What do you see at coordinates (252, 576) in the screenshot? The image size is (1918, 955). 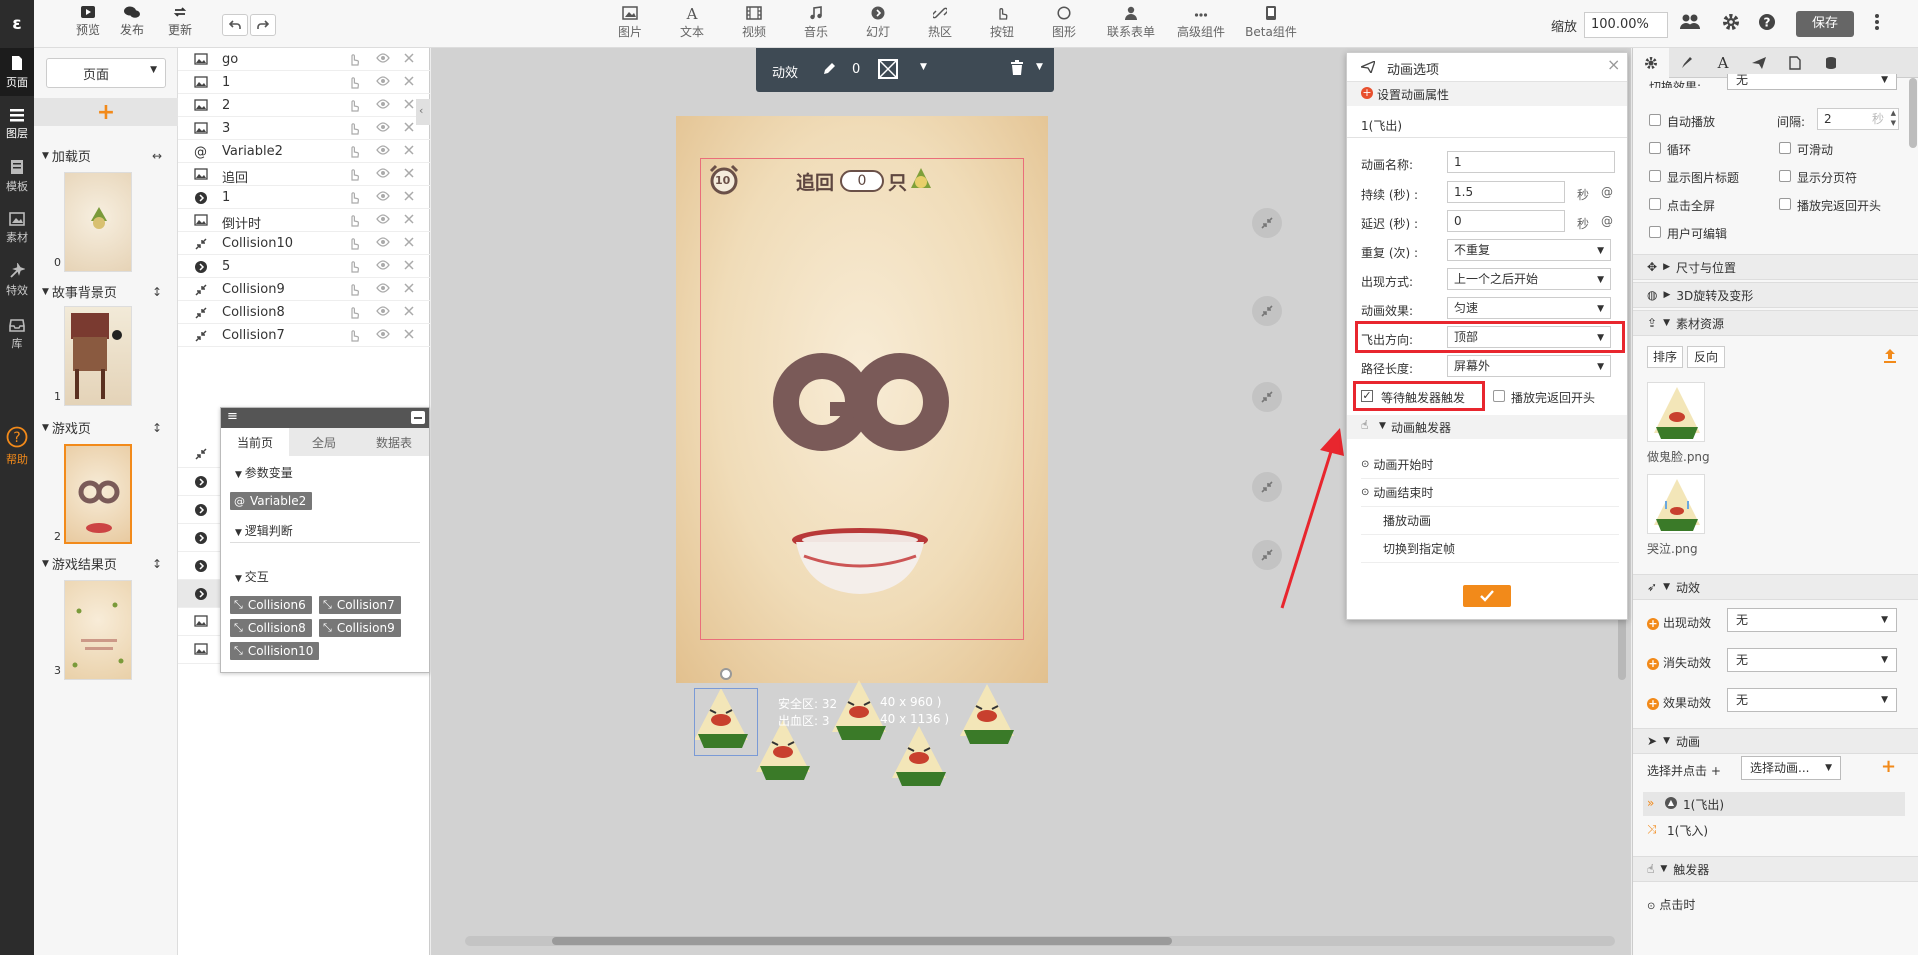 I see `section-interact: ▼ 交互` at bounding box center [252, 576].